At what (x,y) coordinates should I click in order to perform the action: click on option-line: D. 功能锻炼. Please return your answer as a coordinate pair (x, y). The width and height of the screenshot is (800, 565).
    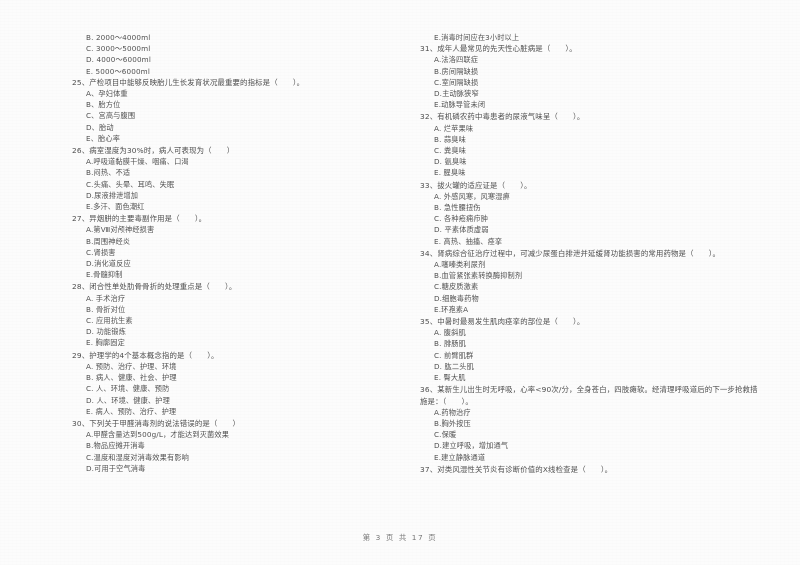
    Looking at the image, I should click on (106, 332).